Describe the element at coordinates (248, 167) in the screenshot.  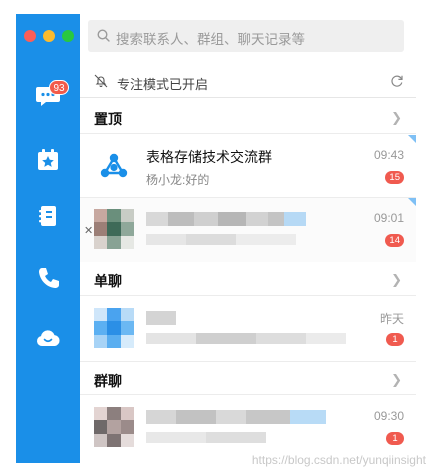
I see `chat-item: 表格存储技术交流群 杨小龙:好的 09:43 15` at that location.